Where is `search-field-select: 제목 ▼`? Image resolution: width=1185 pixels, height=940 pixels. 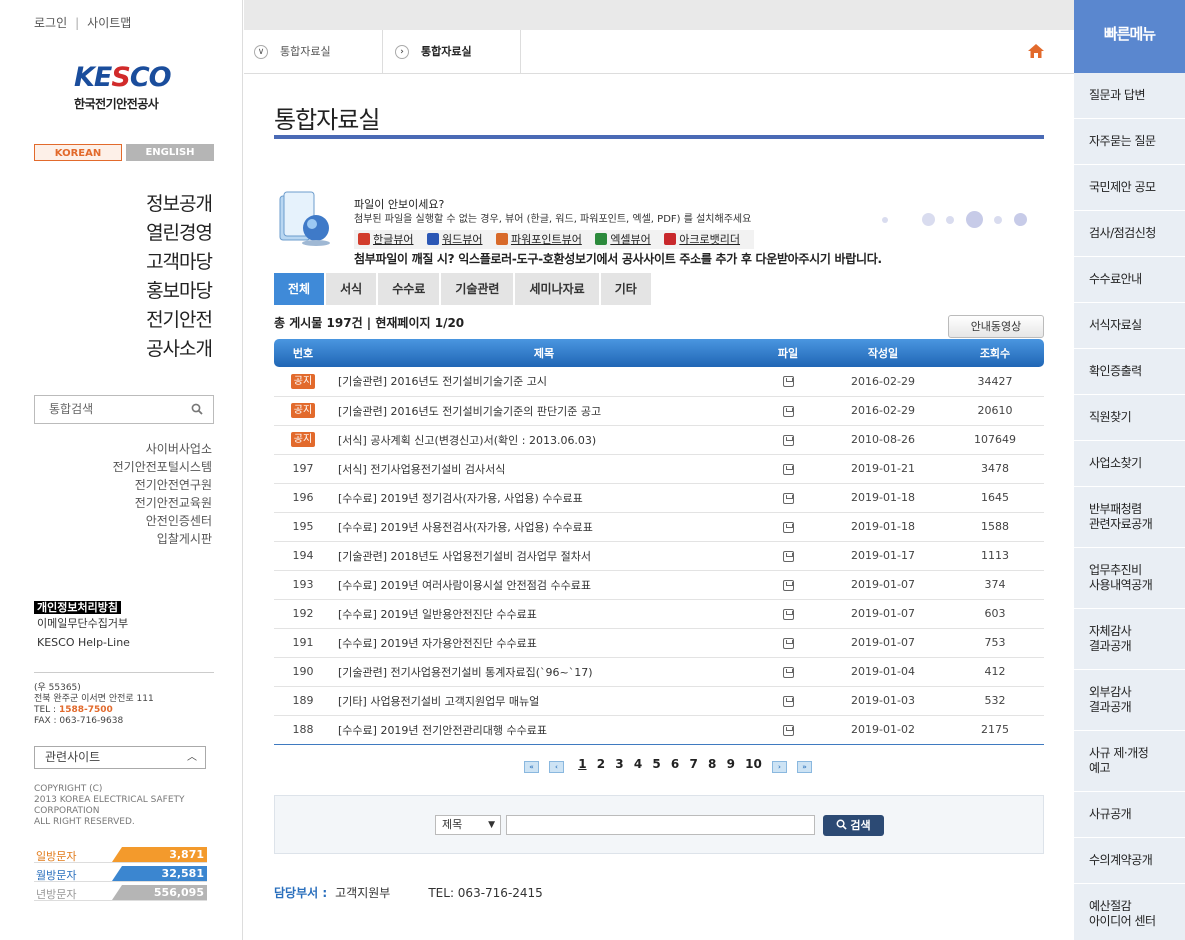
search-field-select: 제목 ▼ is located at coordinates (468, 825).